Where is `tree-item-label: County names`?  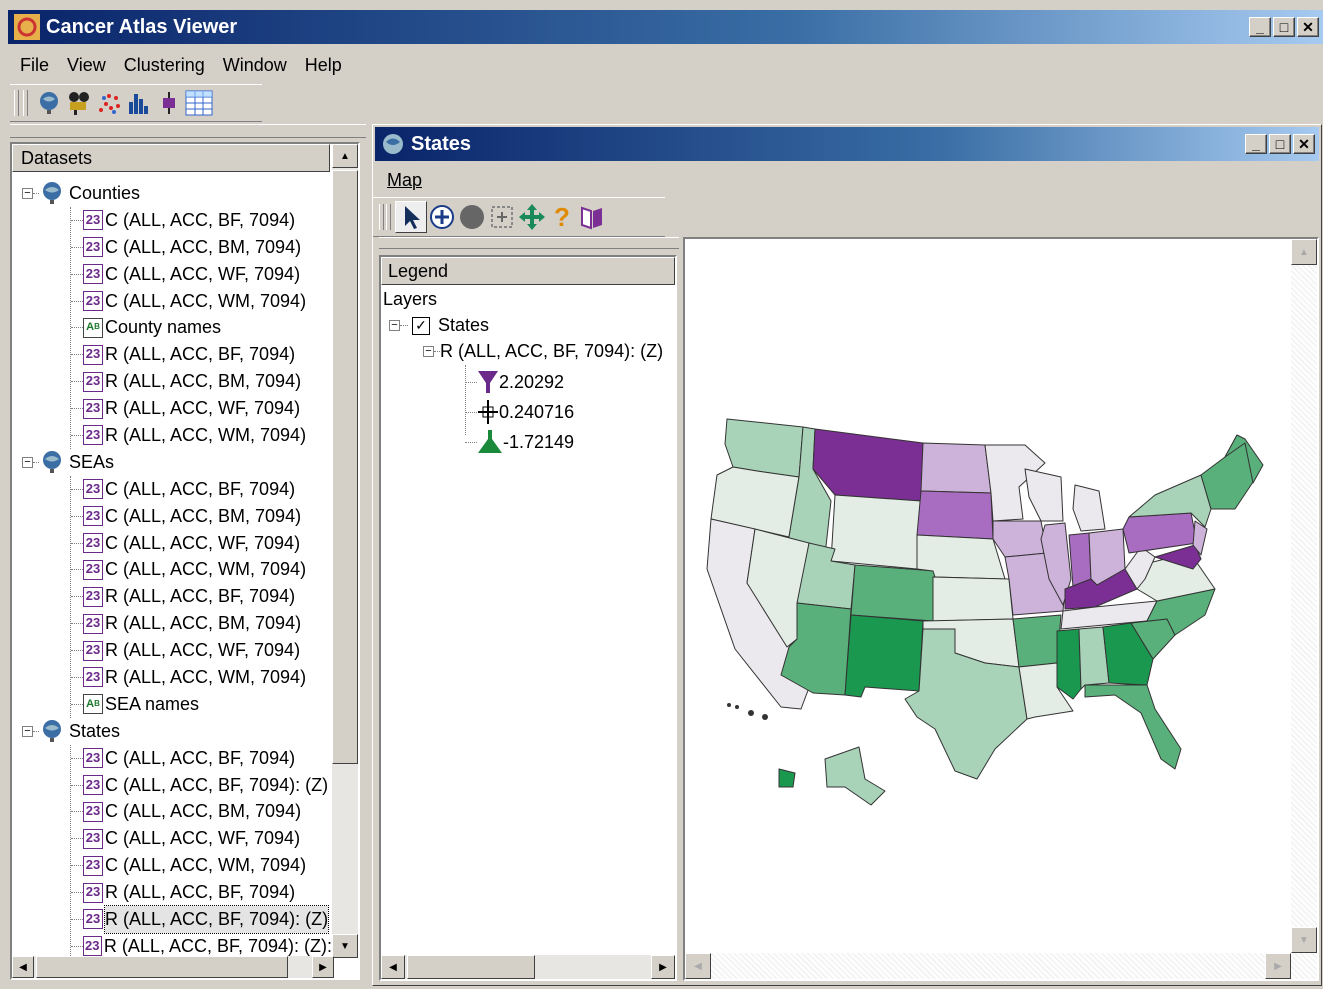 tree-item-label: County names is located at coordinates (163, 327).